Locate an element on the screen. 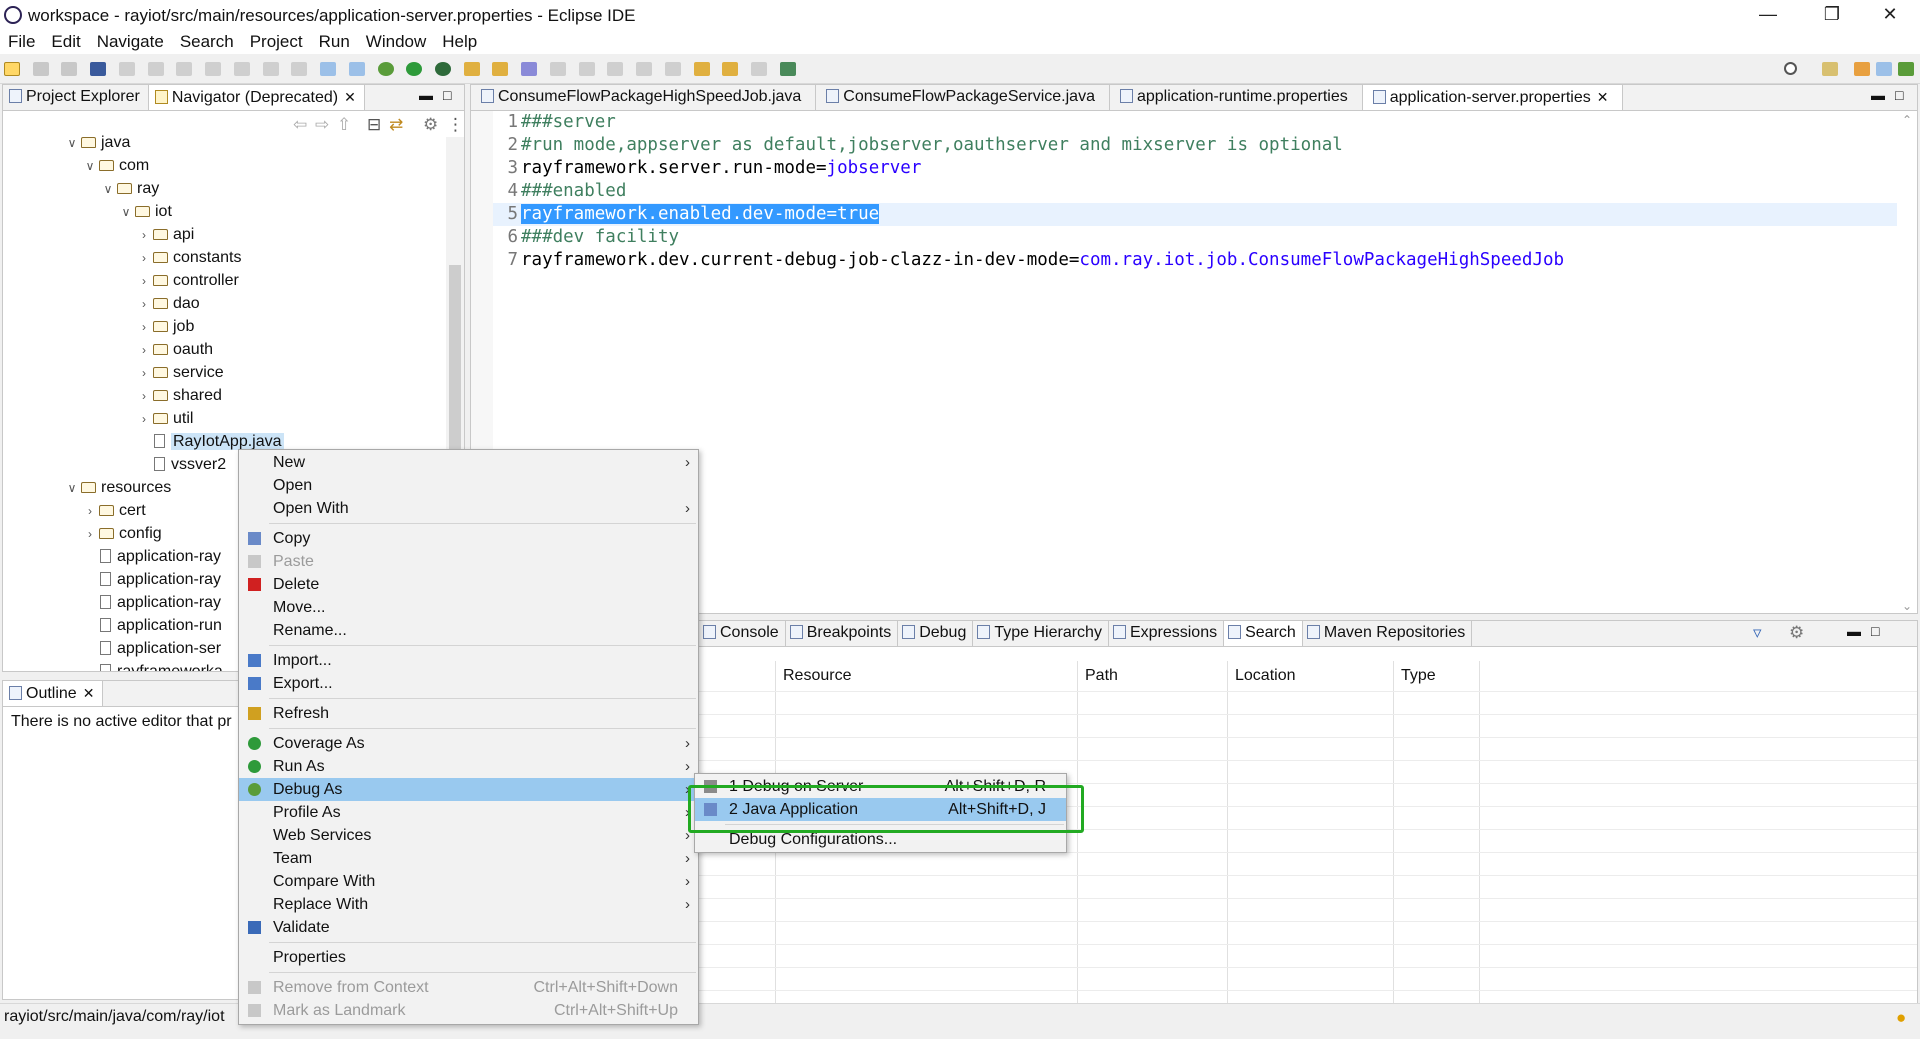  tree-item: ∨ java is located at coordinates (233, 142).